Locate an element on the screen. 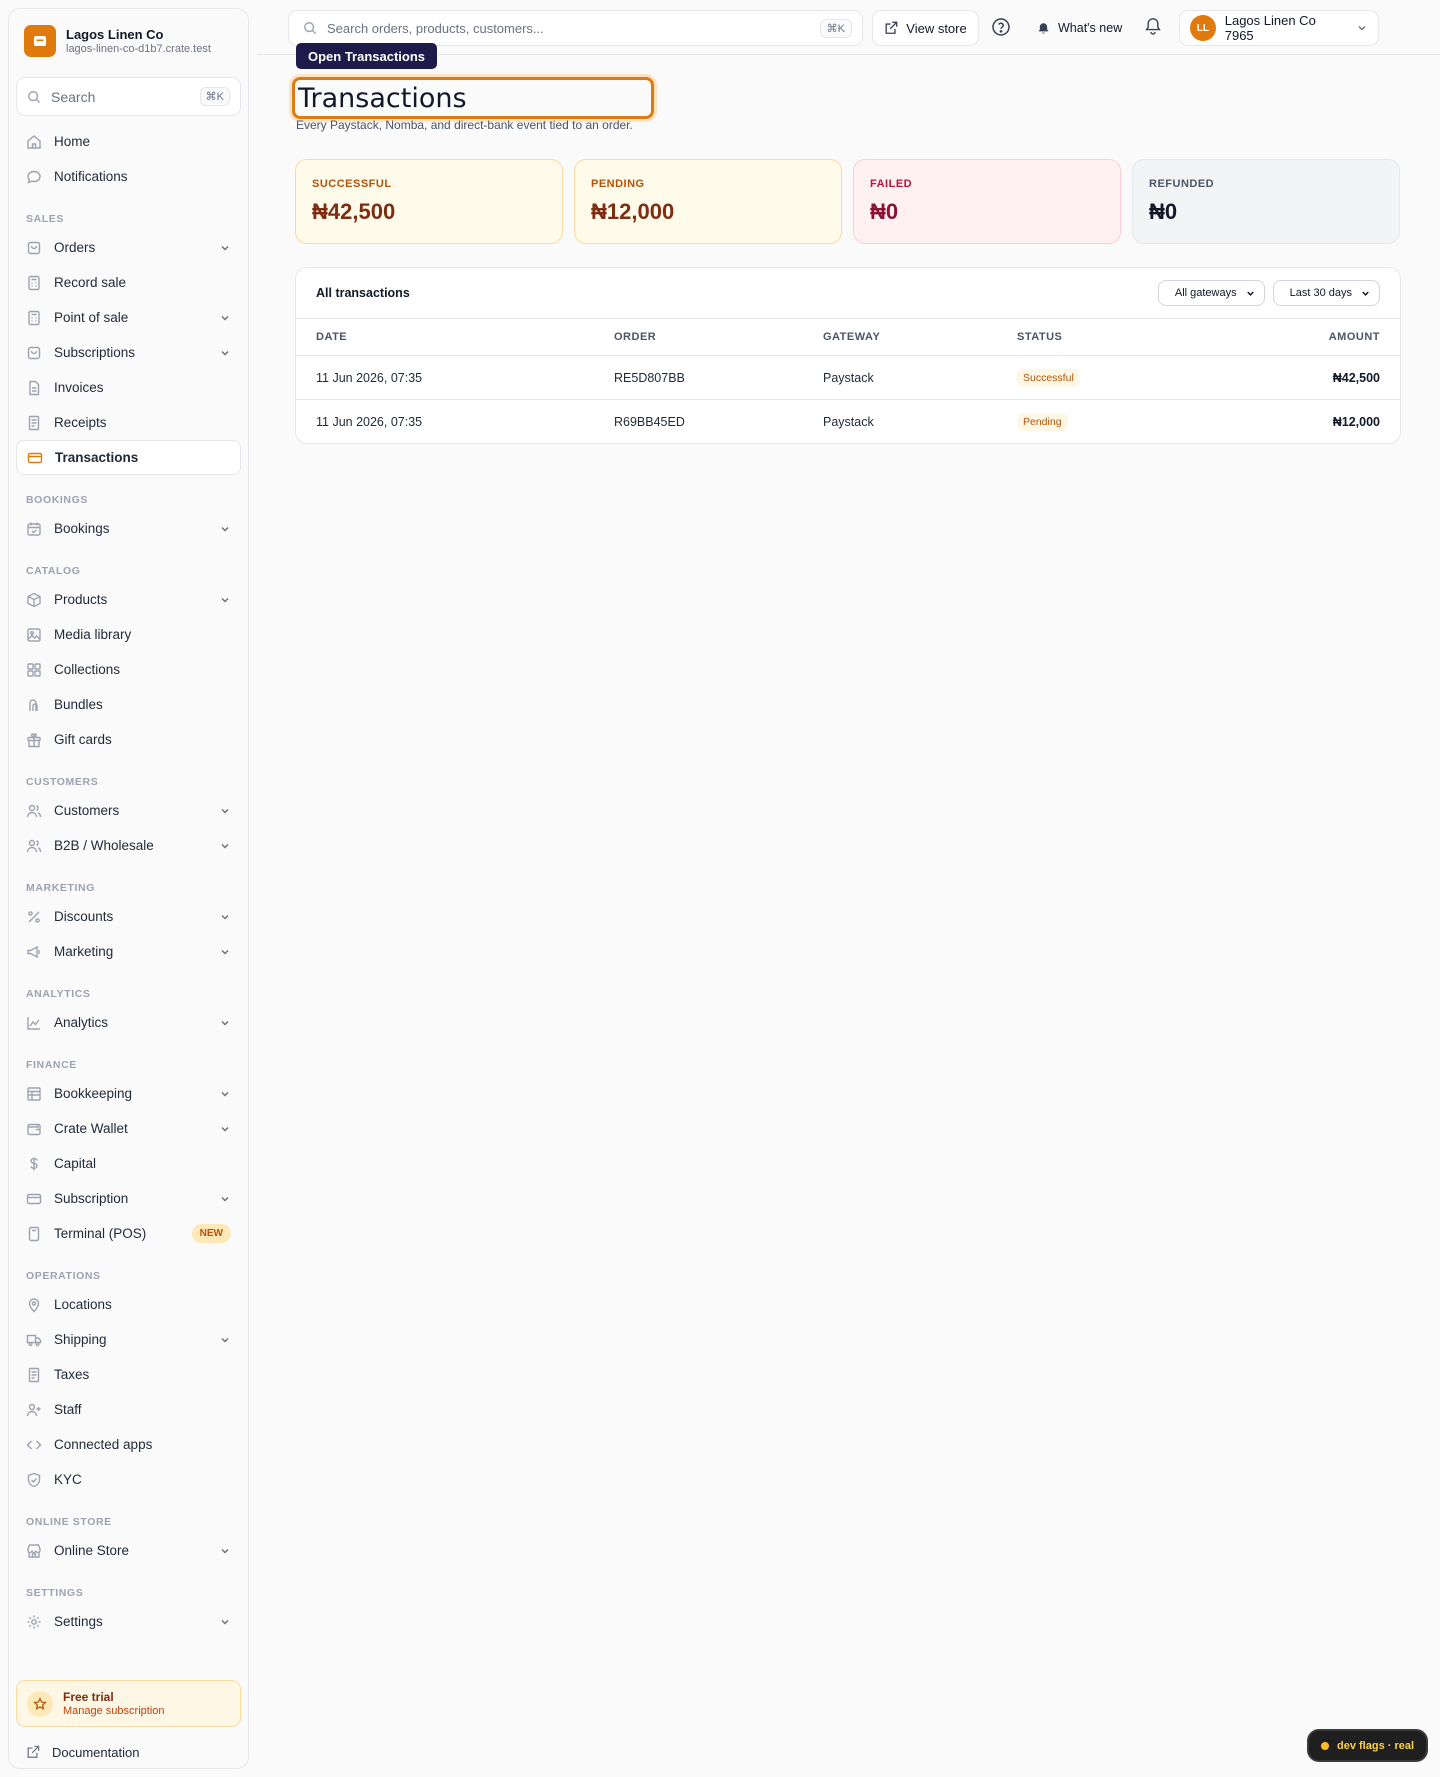 Image resolution: width=1440 pixels, height=1777 pixels. box-icon is located at coordinates (34, 599).